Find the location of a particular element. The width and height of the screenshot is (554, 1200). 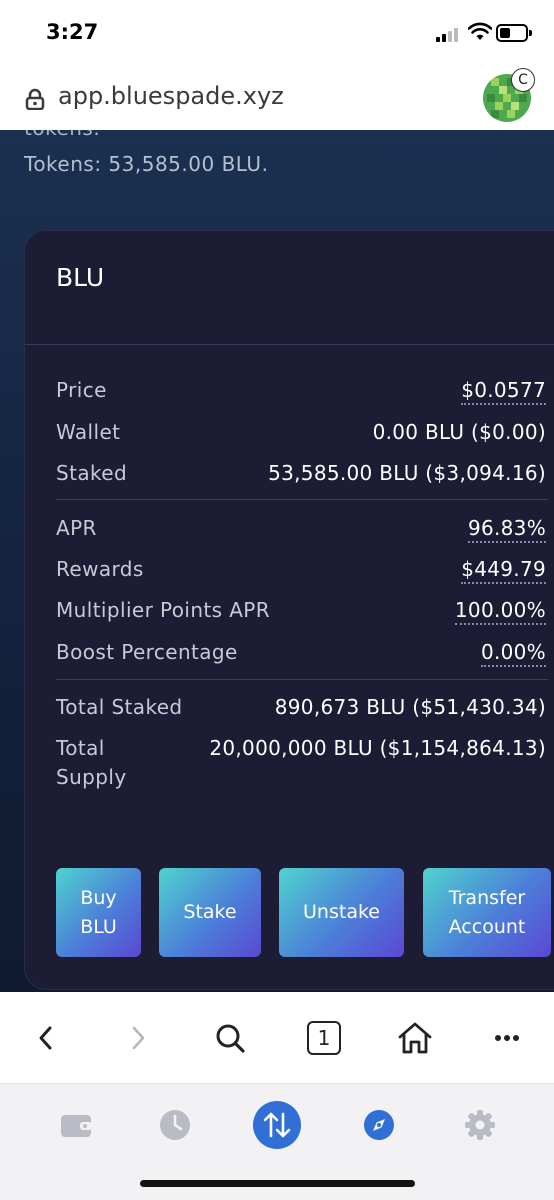

status-bar: 3:27 is located at coordinates (277, 31).